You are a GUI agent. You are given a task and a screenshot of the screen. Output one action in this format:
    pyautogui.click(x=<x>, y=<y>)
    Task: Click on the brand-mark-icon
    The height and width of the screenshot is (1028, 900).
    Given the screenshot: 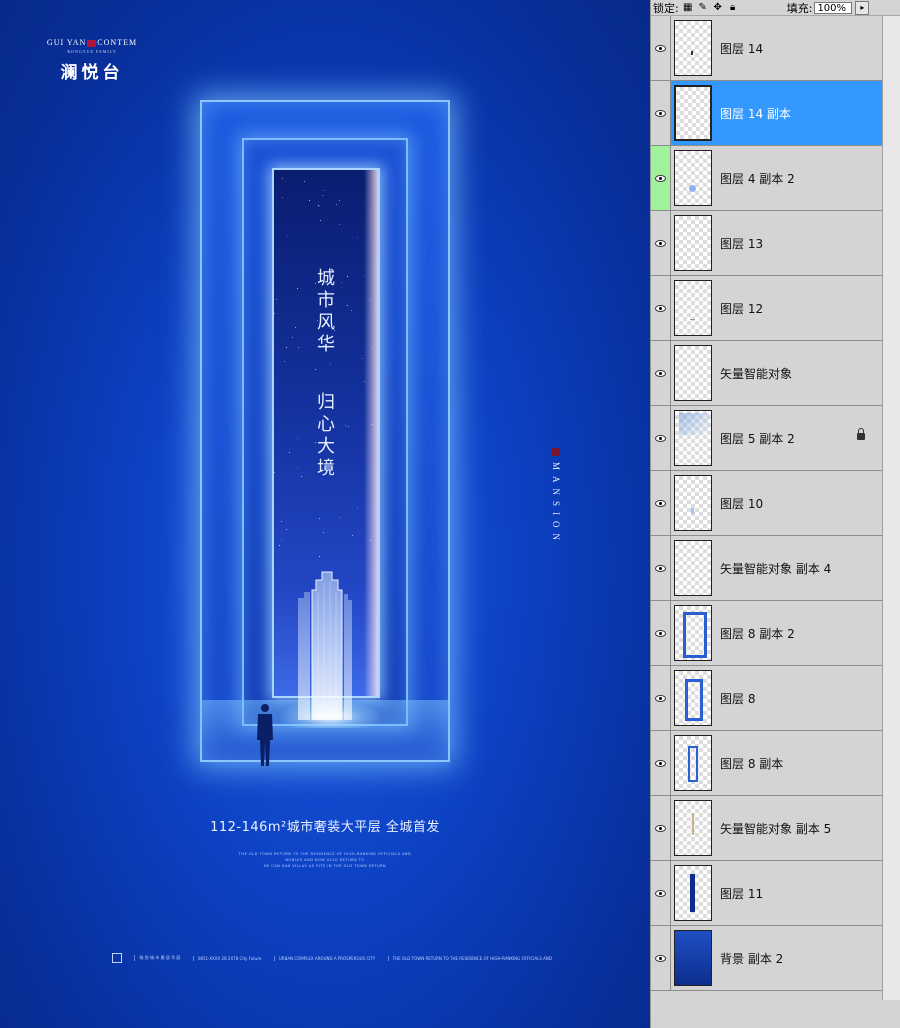 What is the action you would take?
    pyautogui.click(x=92, y=43)
    